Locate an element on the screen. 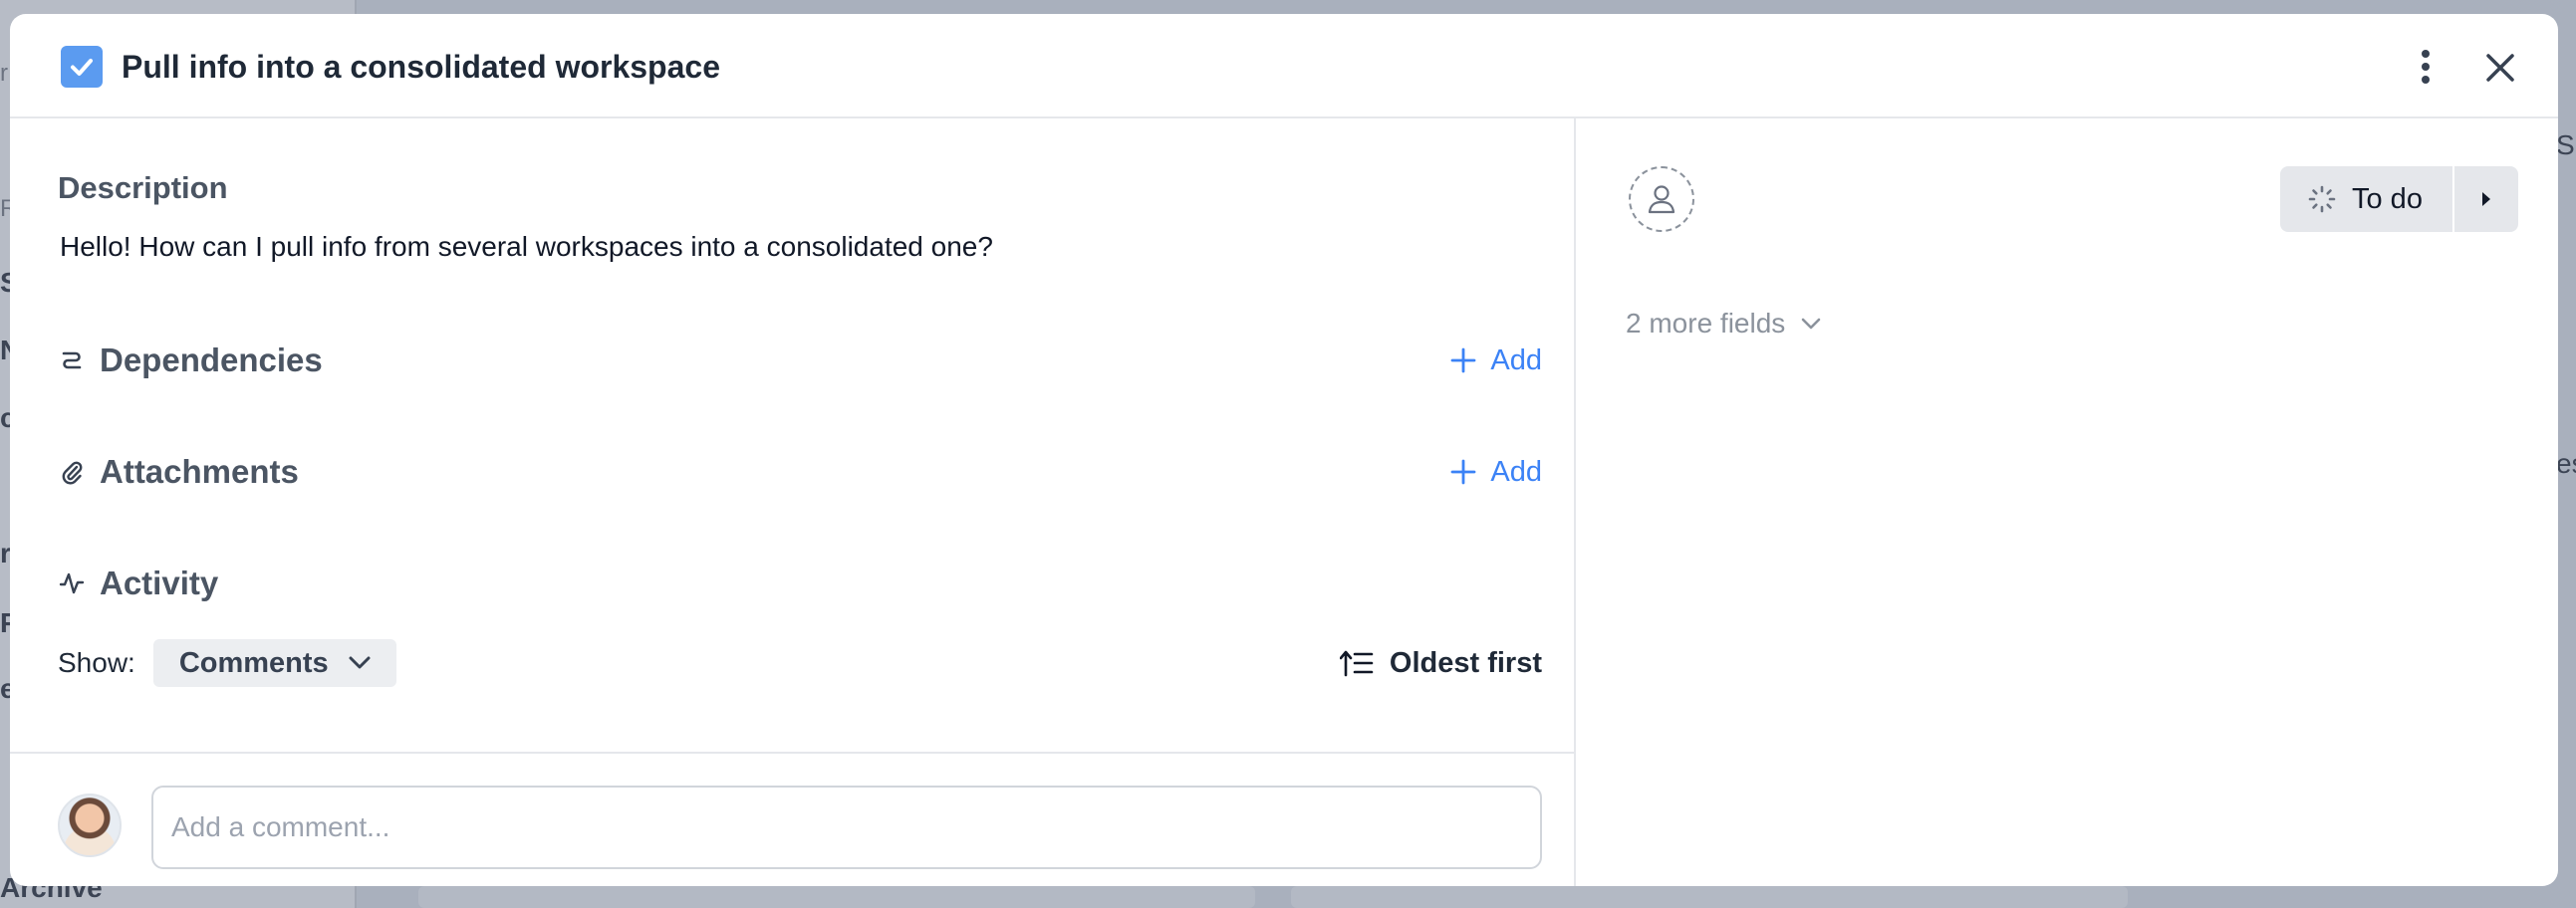  avatar is located at coordinates (90, 825).